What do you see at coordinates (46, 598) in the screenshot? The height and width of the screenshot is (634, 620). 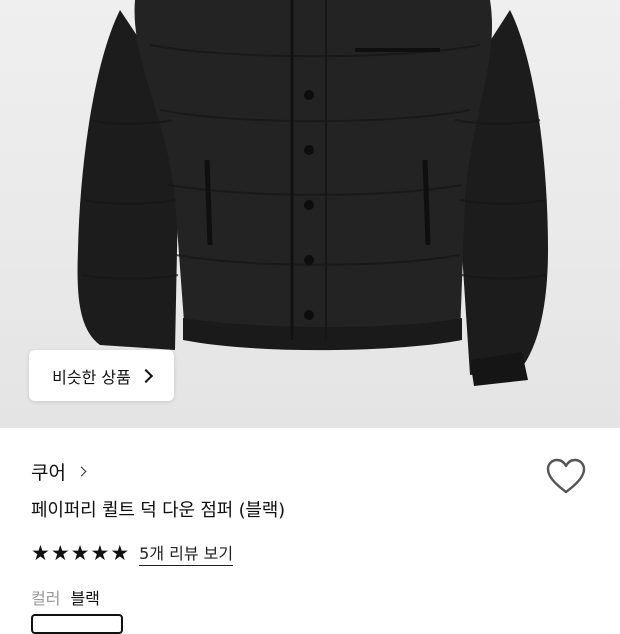 I see `color-label: 컬러` at bounding box center [46, 598].